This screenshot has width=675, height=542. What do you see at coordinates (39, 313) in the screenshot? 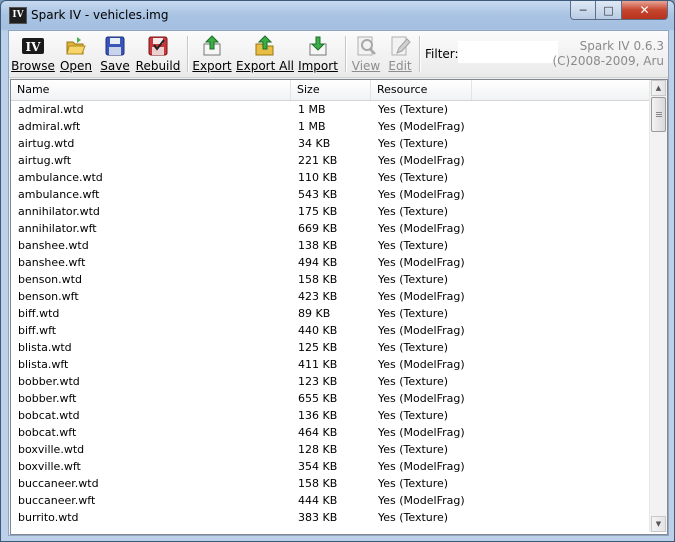
I see `file-name: biff.wtd` at bounding box center [39, 313].